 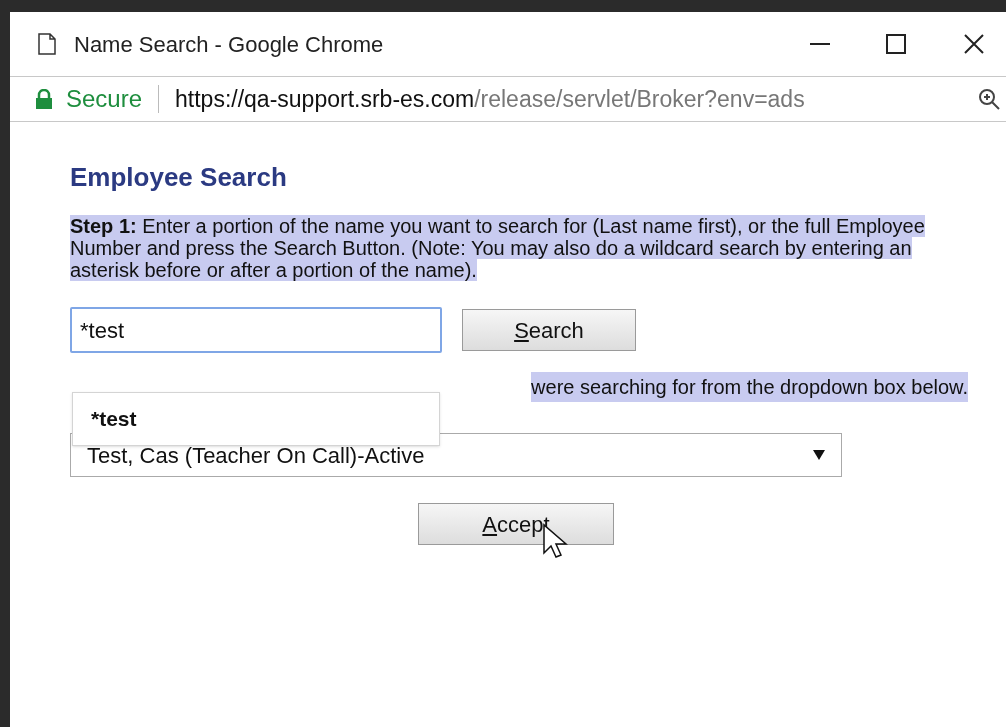 I want to click on instructions-text: were searching for from the dropdown box below., so click(x=749, y=387).